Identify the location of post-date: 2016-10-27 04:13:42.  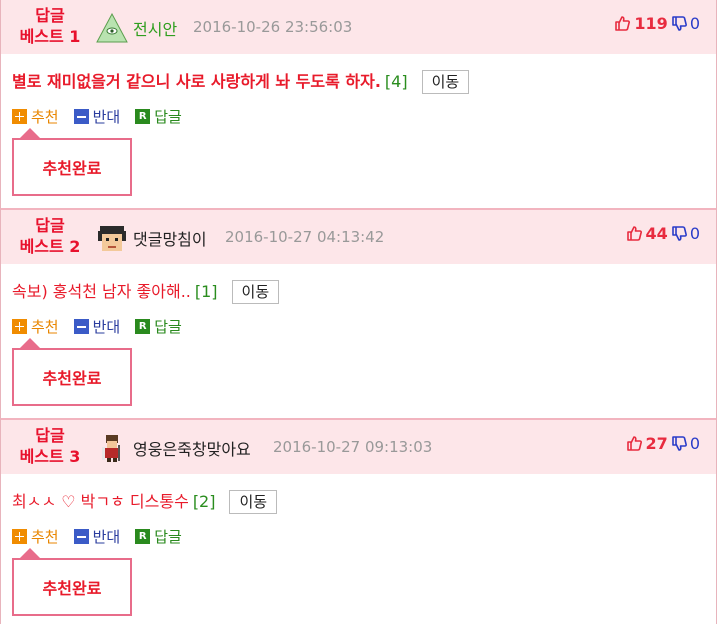
(305, 237).